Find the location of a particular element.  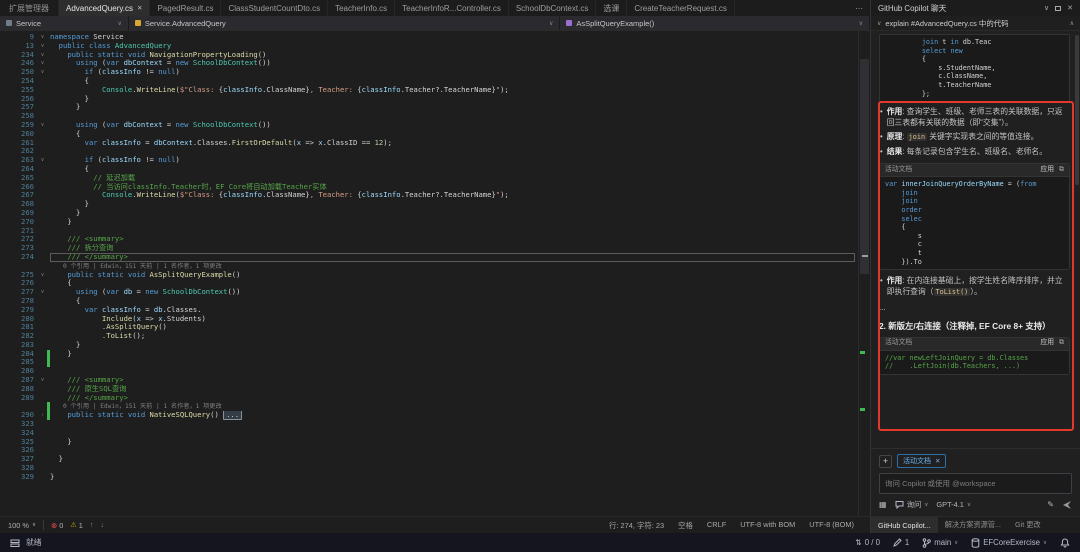

code-line: 262 is located at coordinates (429, 151).